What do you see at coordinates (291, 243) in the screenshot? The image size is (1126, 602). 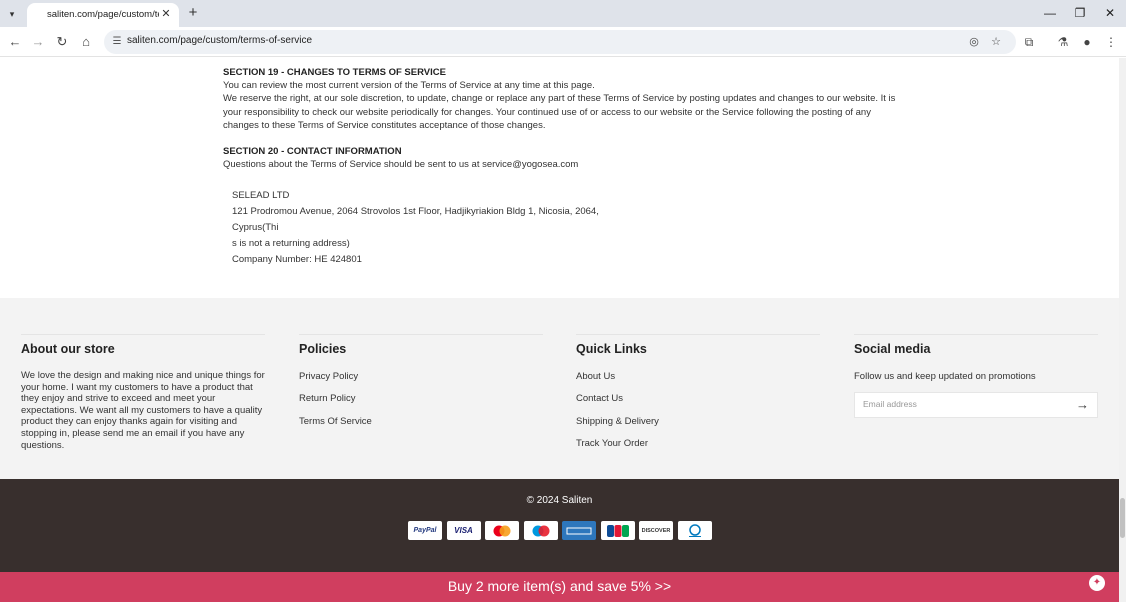 I see `company-address: s is not a returning address)` at bounding box center [291, 243].